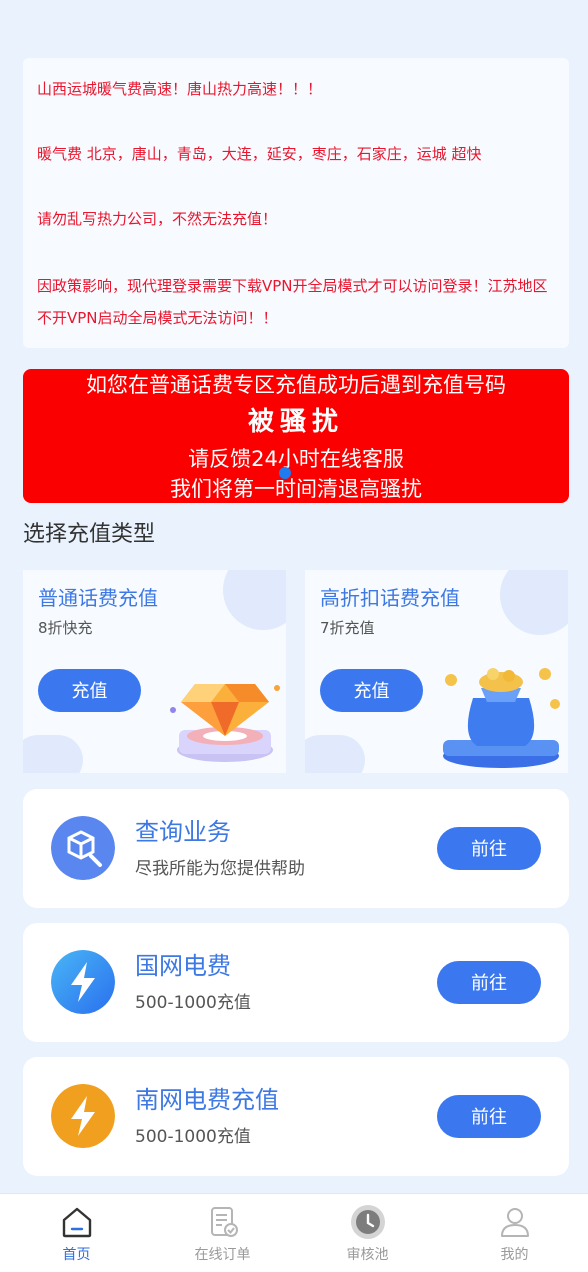 The image size is (588, 1272). What do you see at coordinates (224, 1222) in the screenshot?
I see `order-icon` at bounding box center [224, 1222].